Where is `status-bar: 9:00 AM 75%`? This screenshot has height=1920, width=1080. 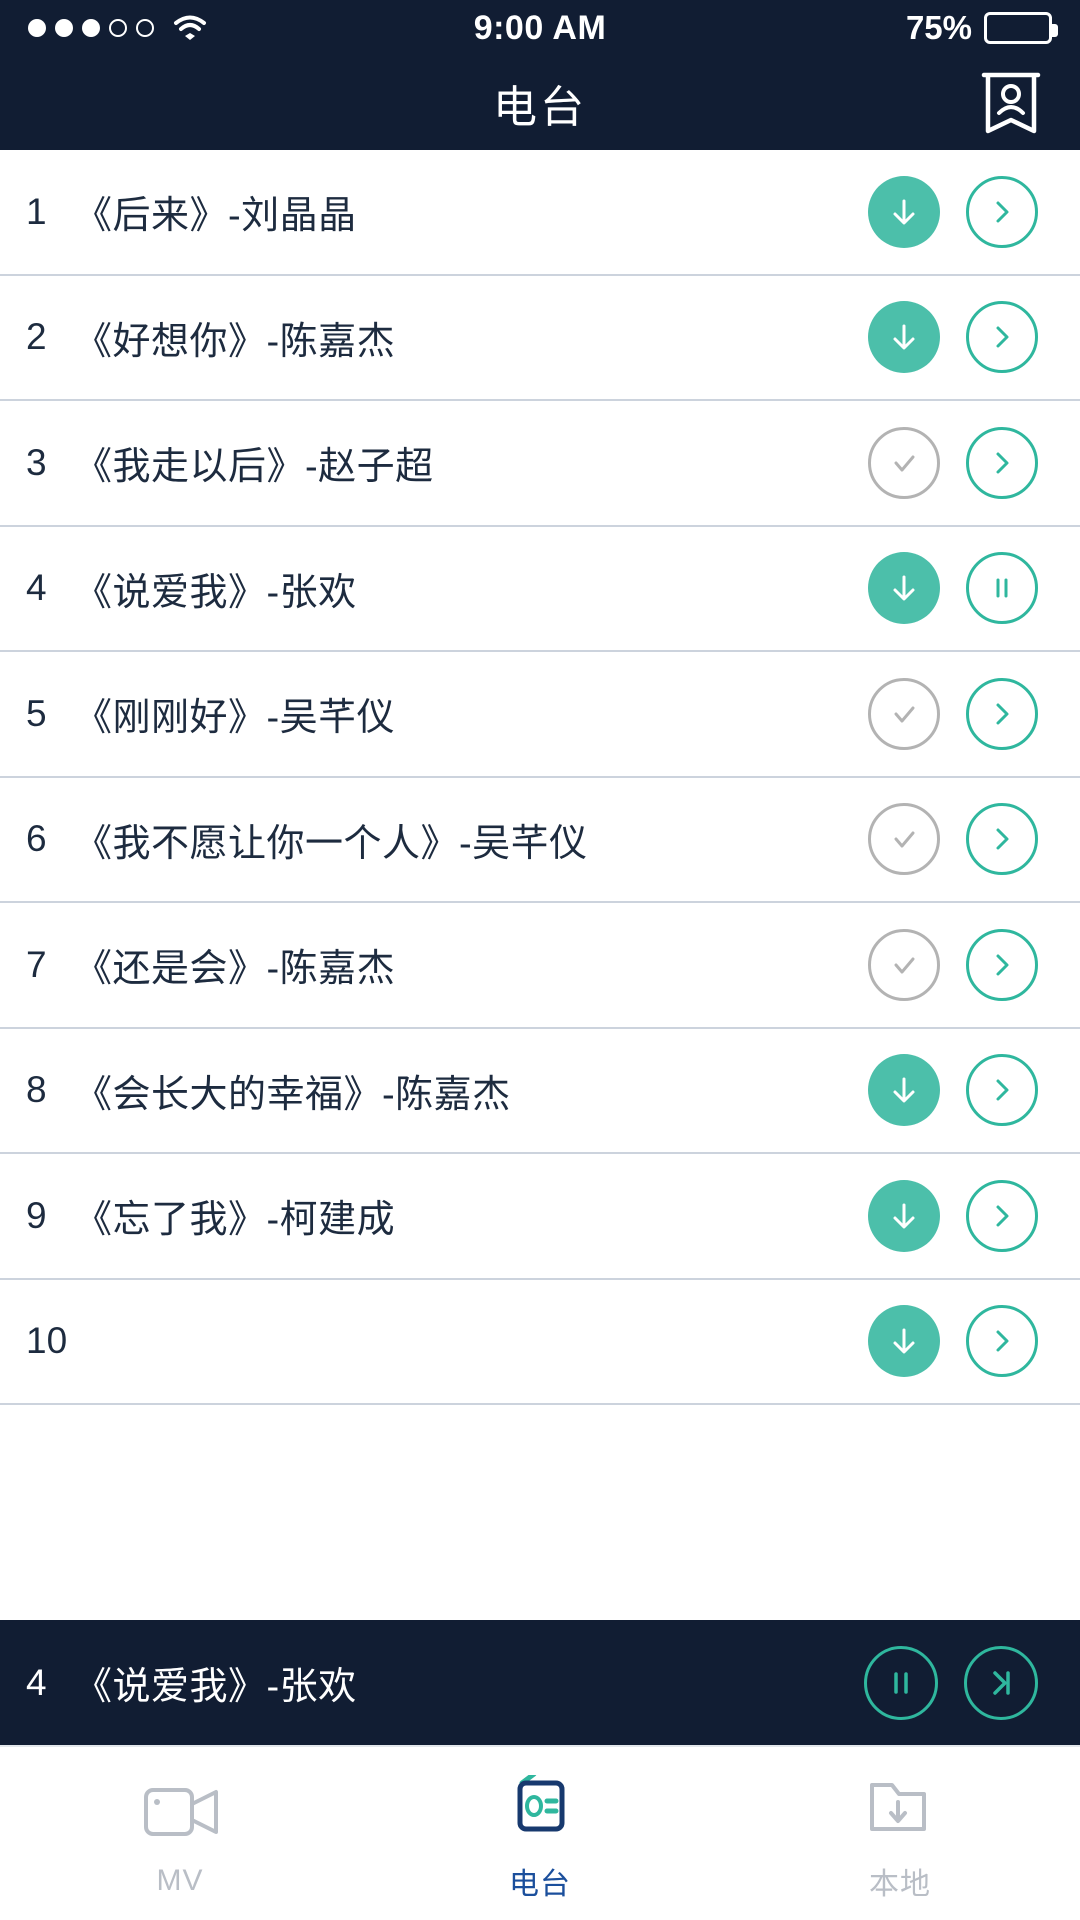 status-bar: 9:00 AM 75% is located at coordinates (540, 28).